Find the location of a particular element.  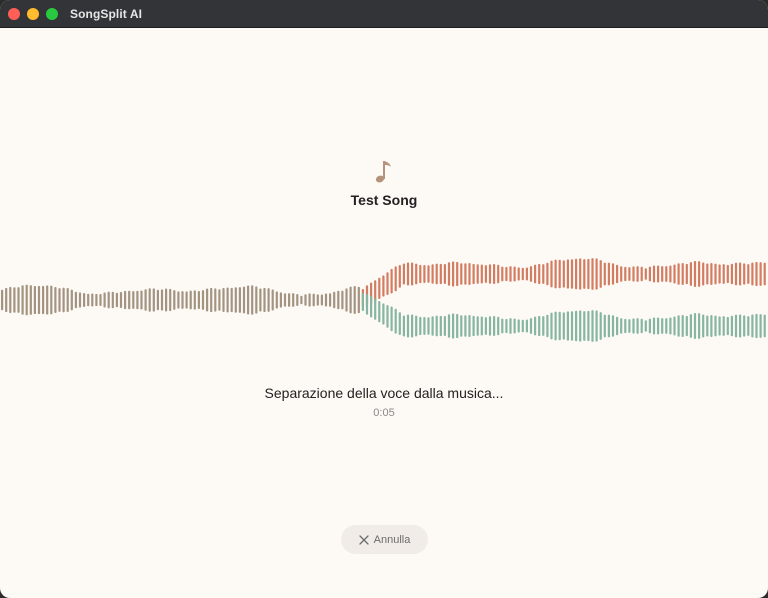

minimize-window-button is located at coordinates (33, 14).